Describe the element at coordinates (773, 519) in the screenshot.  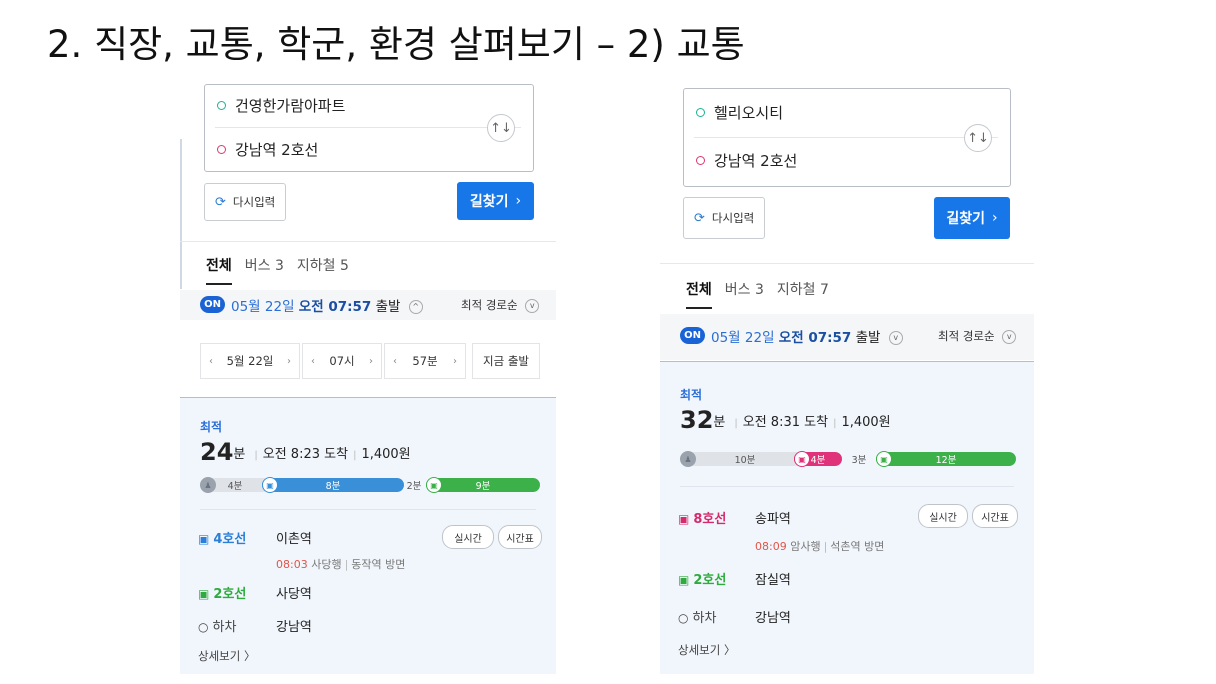
I see `leg-station: 송파역` at that location.